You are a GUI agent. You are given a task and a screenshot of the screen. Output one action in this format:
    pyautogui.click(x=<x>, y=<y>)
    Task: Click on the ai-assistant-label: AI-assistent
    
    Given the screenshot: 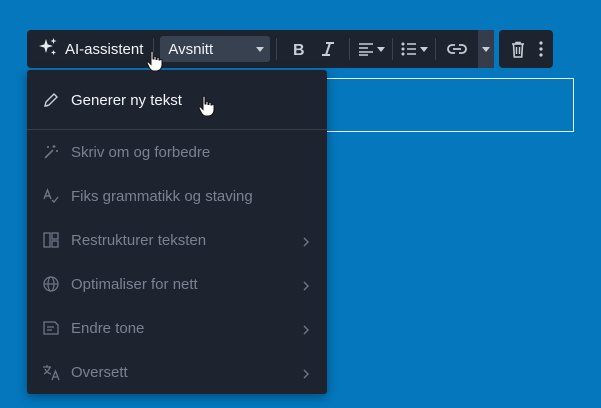 What is the action you would take?
    pyautogui.click(x=104, y=49)
    